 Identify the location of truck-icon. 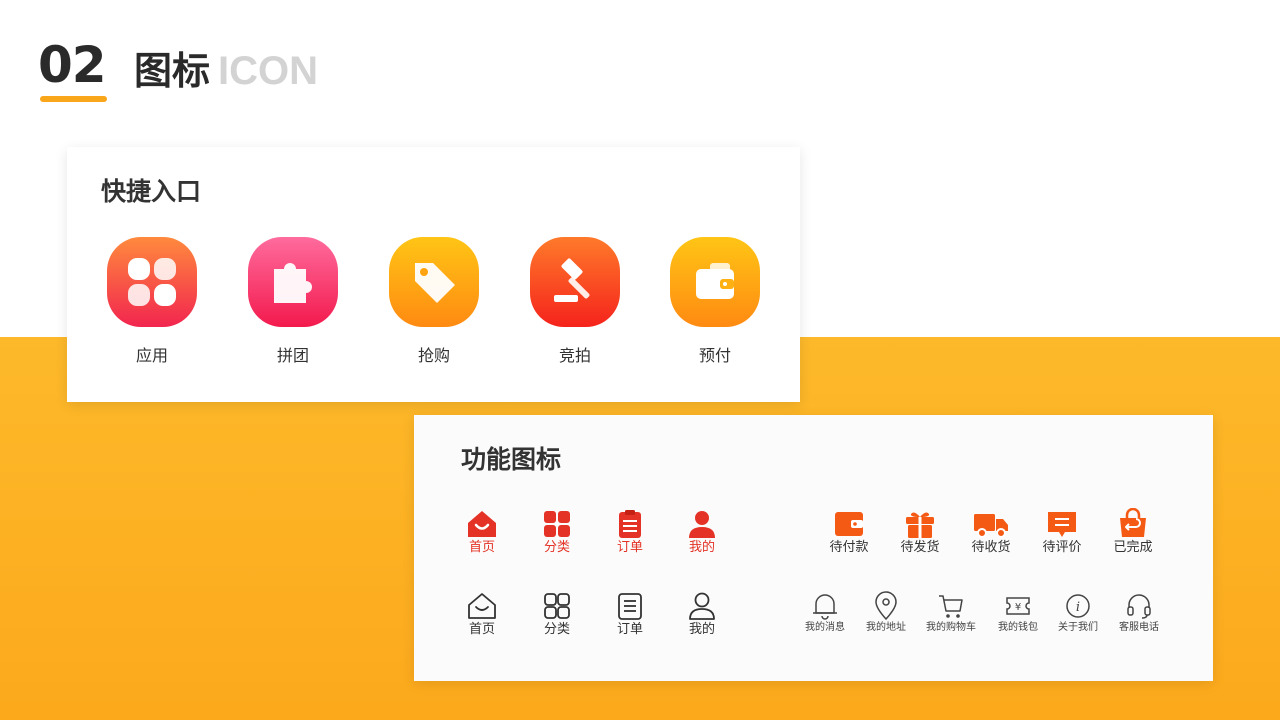
(991, 526).